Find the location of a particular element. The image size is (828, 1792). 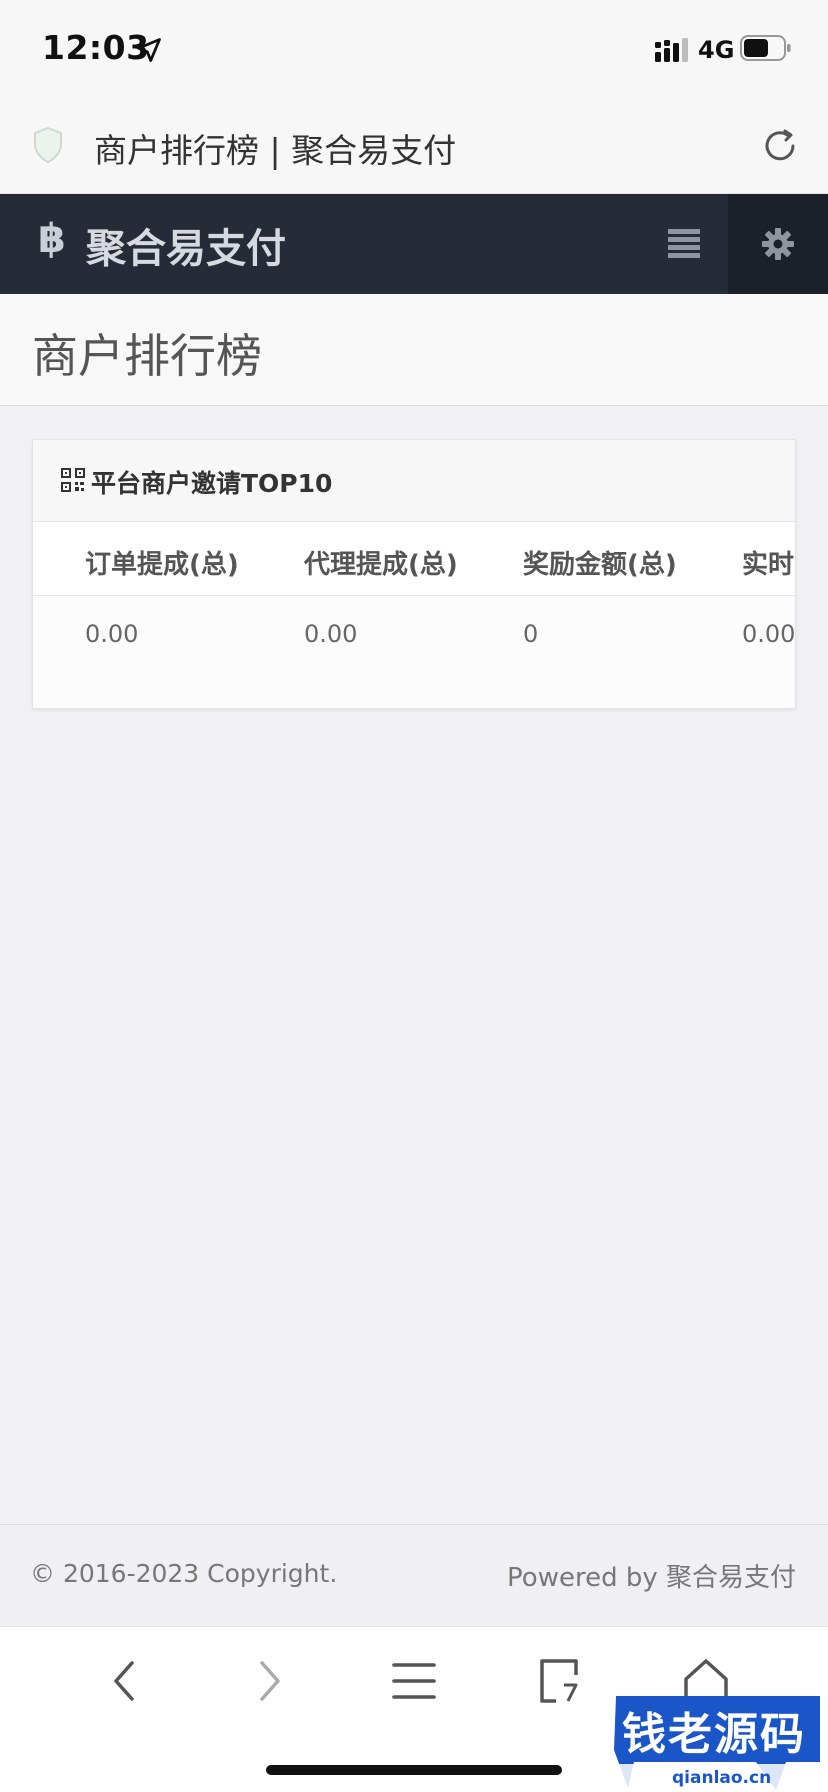

settings-button is located at coordinates (778, 244).